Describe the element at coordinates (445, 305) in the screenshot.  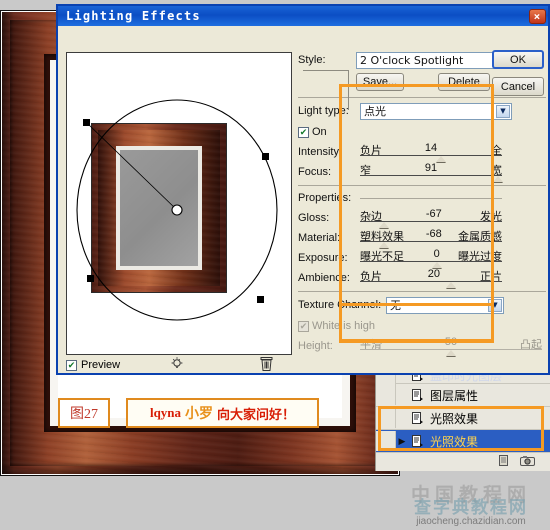
I see `texture-channel-dropdown: 无 ▼` at that location.